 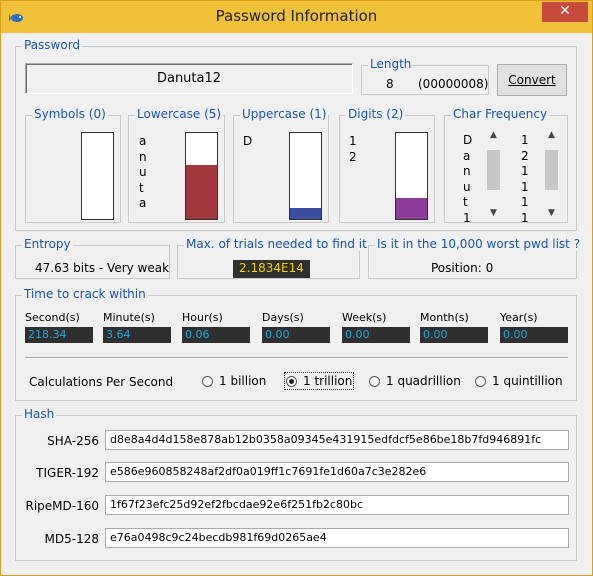 What do you see at coordinates (364, 317) in the screenshot?
I see `crack-column-label: Week(s)` at bounding box center [364, 317].